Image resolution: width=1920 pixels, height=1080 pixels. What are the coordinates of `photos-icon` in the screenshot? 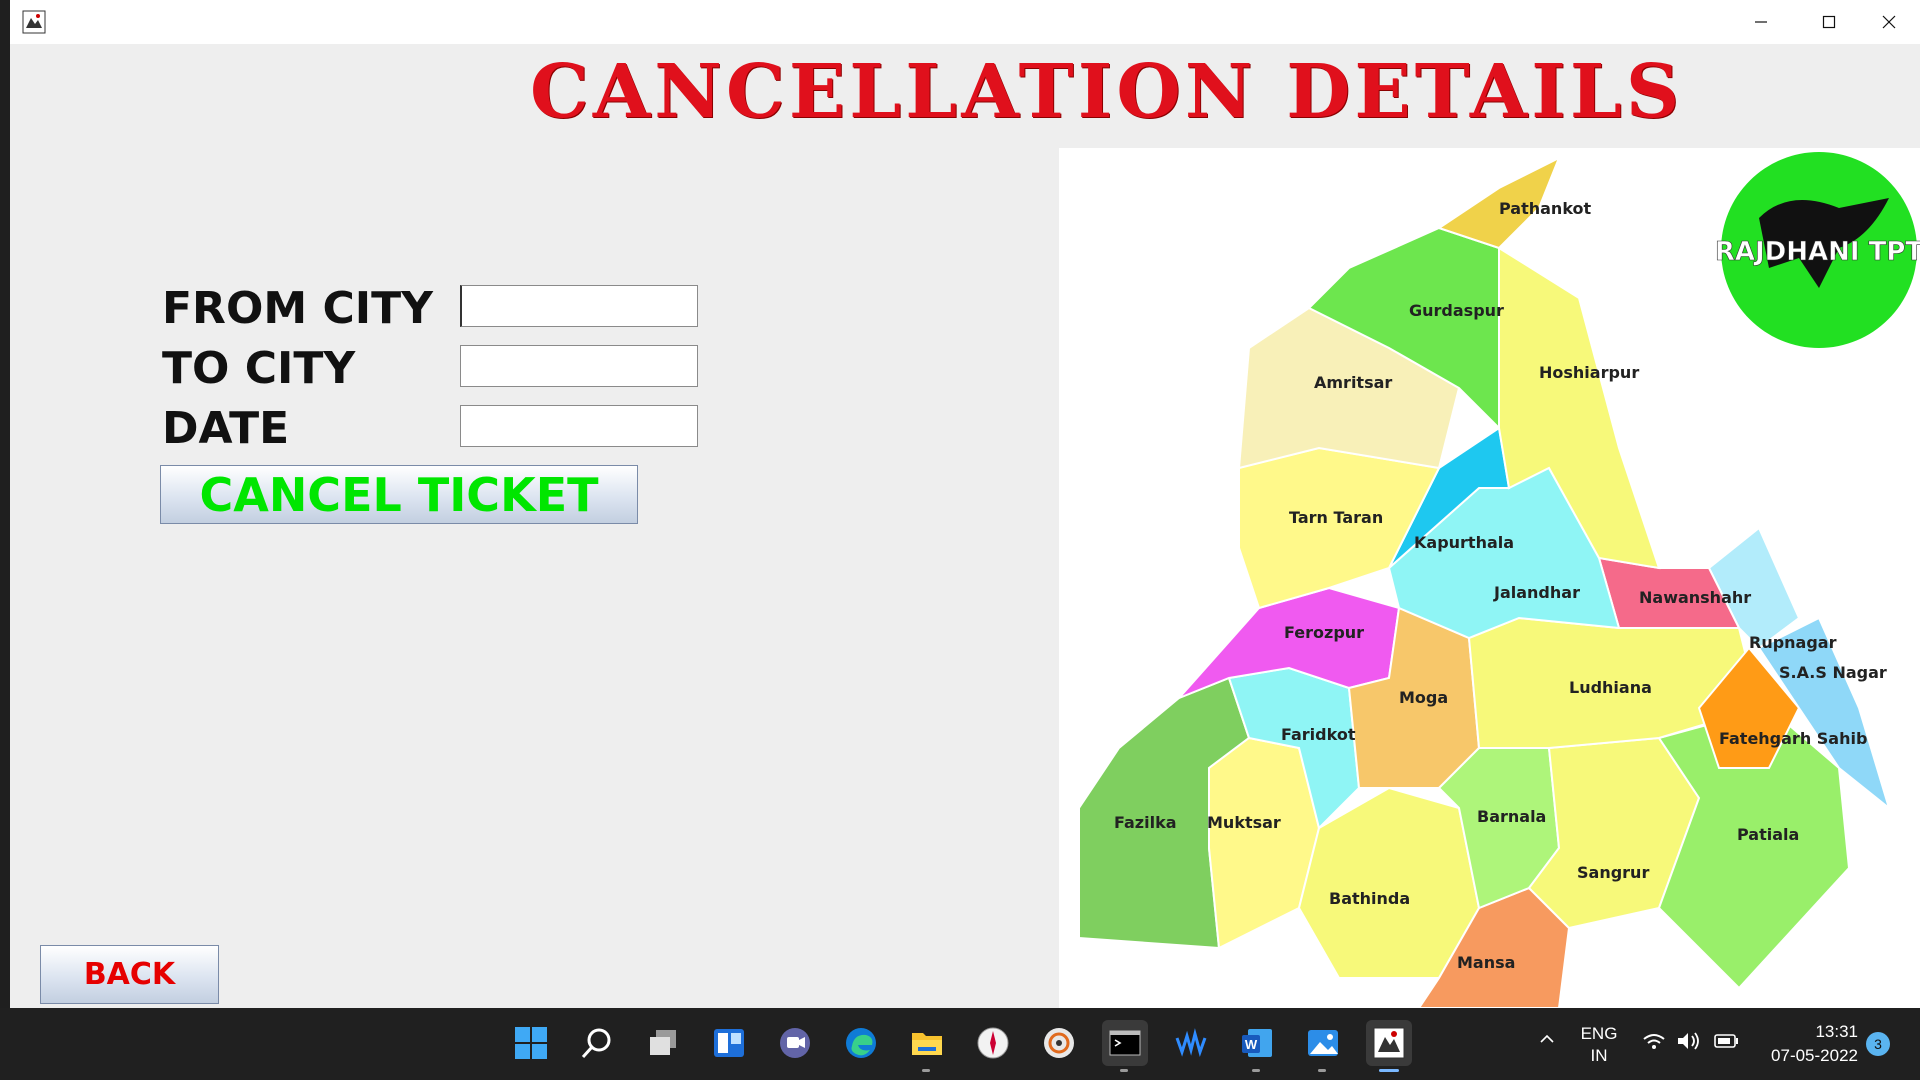 It's located at (1323, 1043).